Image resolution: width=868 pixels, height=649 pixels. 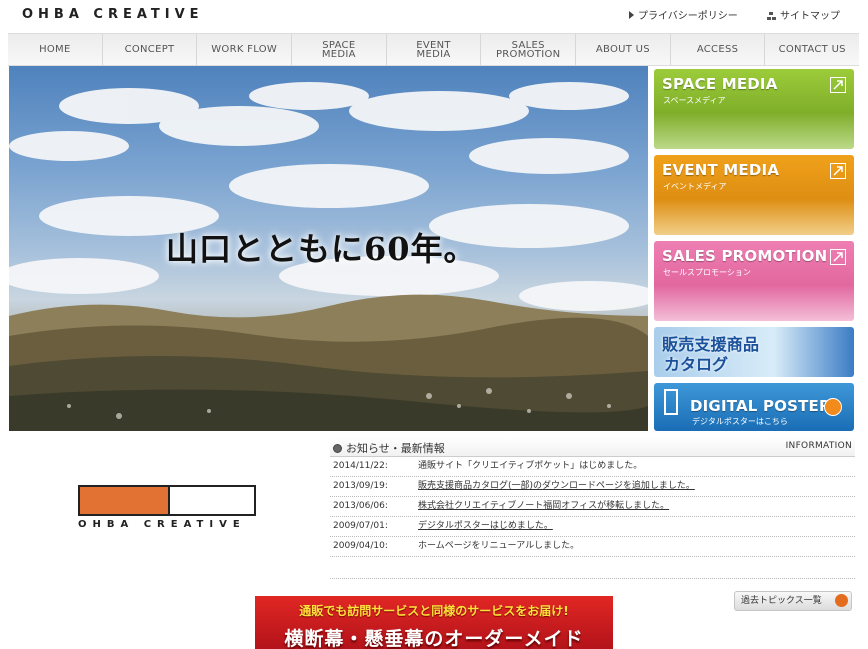 What do you see at coordinates (592, 568) in the screenshot?
I see `news-item-empty` at bounding box center [592, 568].